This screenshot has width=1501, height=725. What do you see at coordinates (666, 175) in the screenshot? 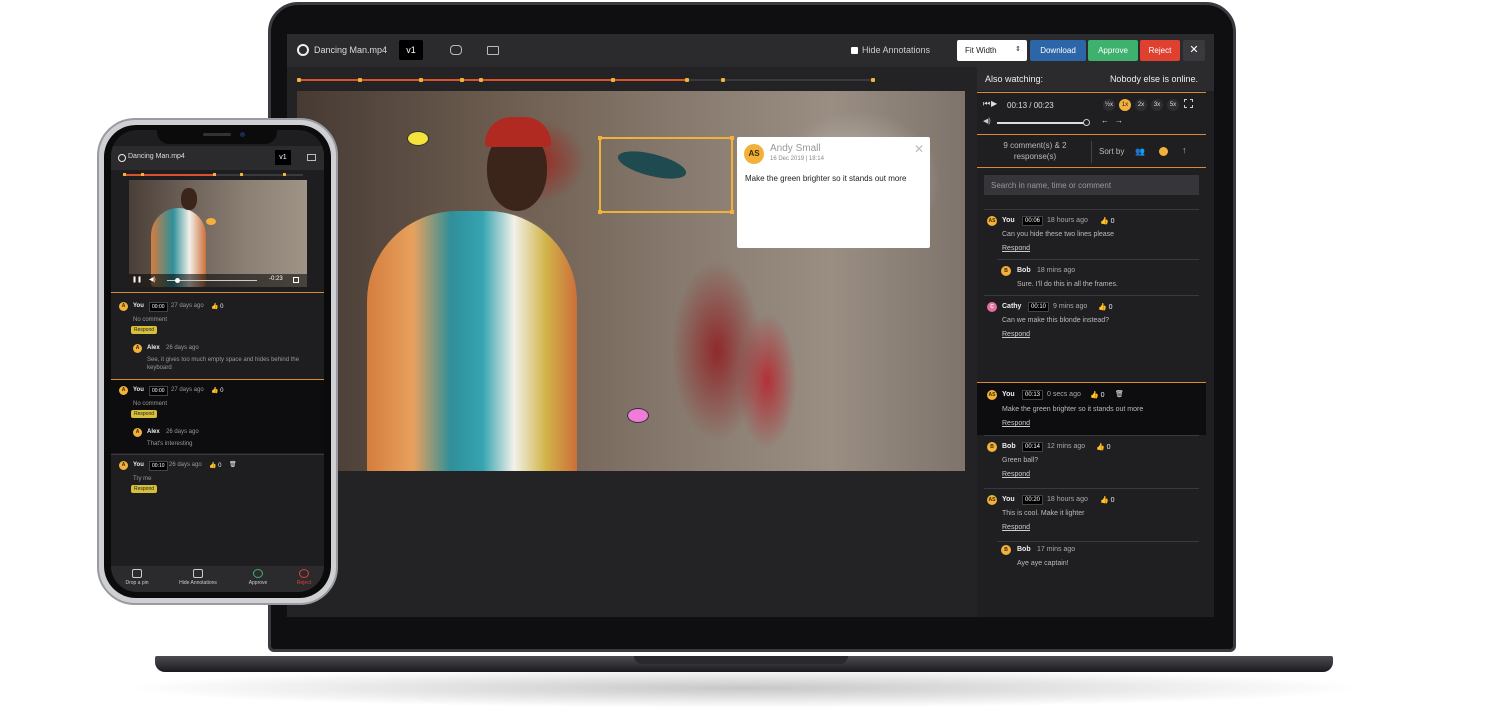
I see `annotation-selection-box` at bounding box center [666, 175].